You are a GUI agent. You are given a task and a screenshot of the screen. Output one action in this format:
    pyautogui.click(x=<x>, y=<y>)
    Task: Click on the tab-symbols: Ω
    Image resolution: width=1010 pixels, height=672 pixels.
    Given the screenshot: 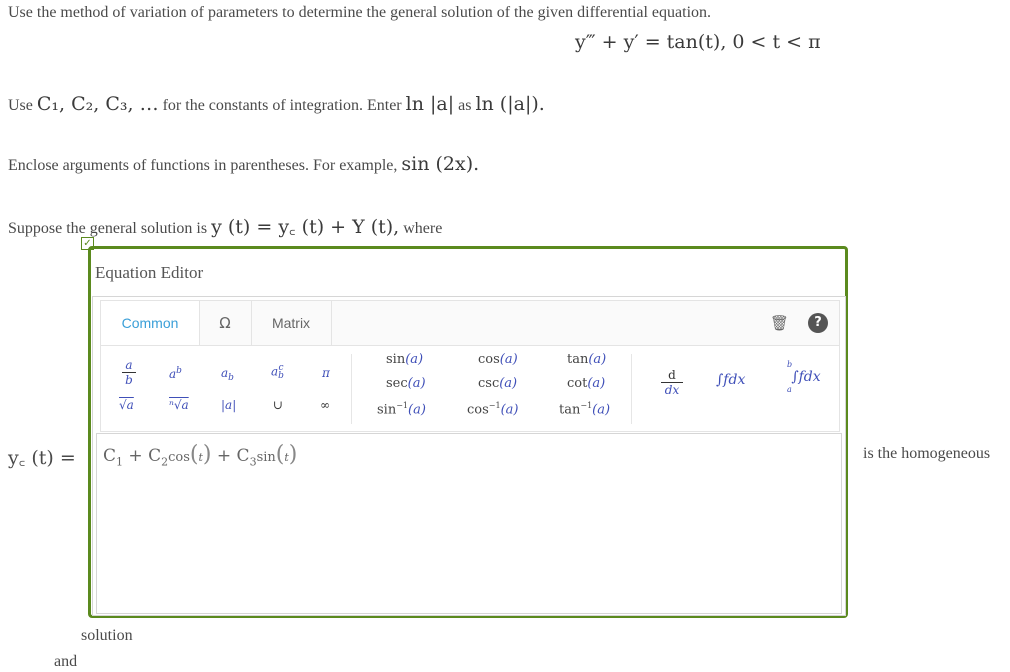 What is the action you would take?
    pyautogui.click(x=225, y=323)
    